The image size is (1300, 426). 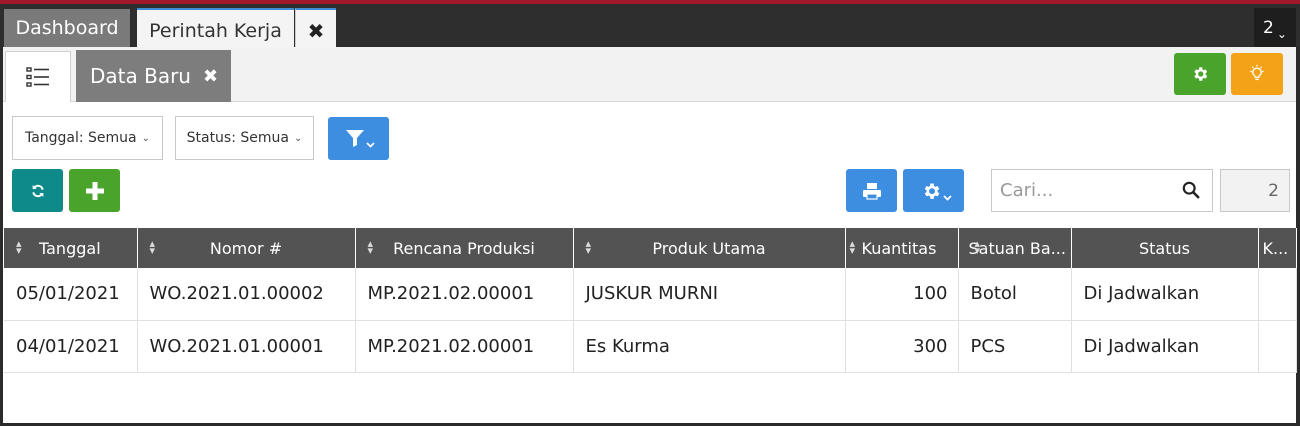 I want to click on tab-dashboard-label: Dashboard, so click(x=67, y=28).